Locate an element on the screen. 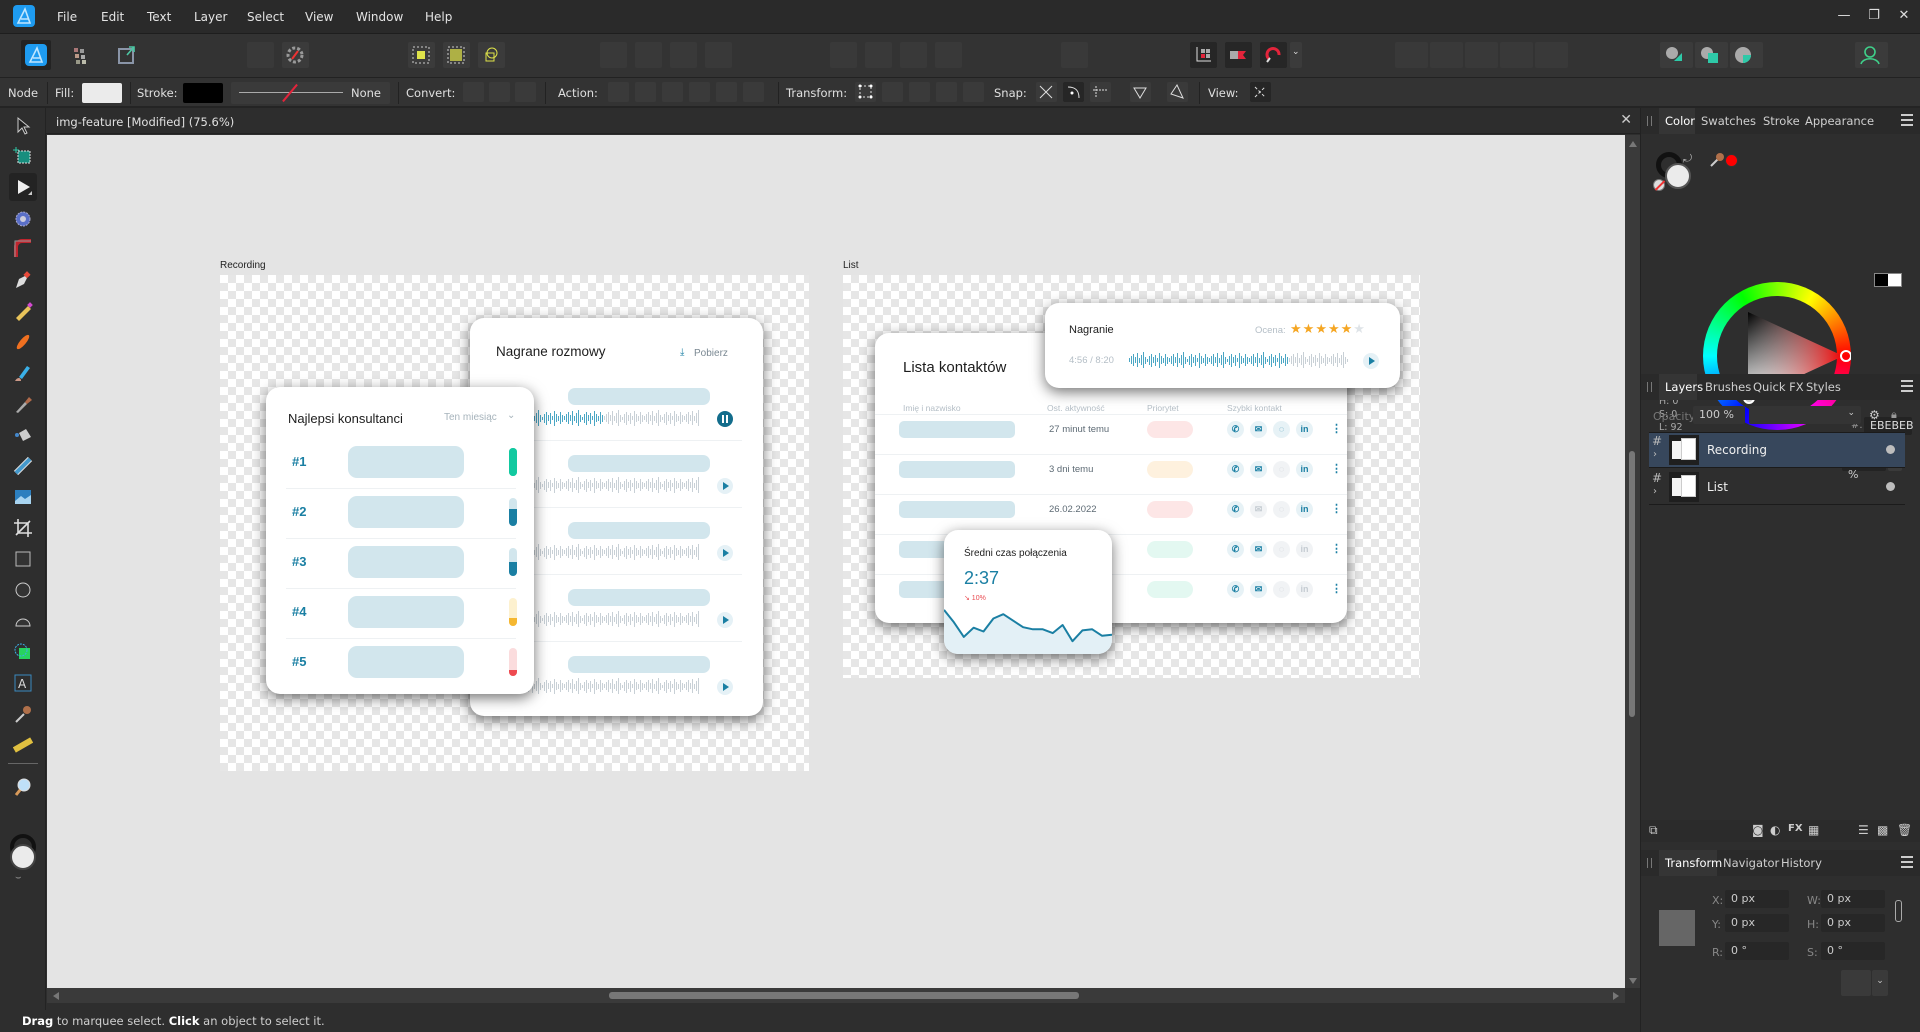 Image resolution: width=1920 pixels, height=1032 pixels. corner-tool-icon is located at coordinates (23, 249).